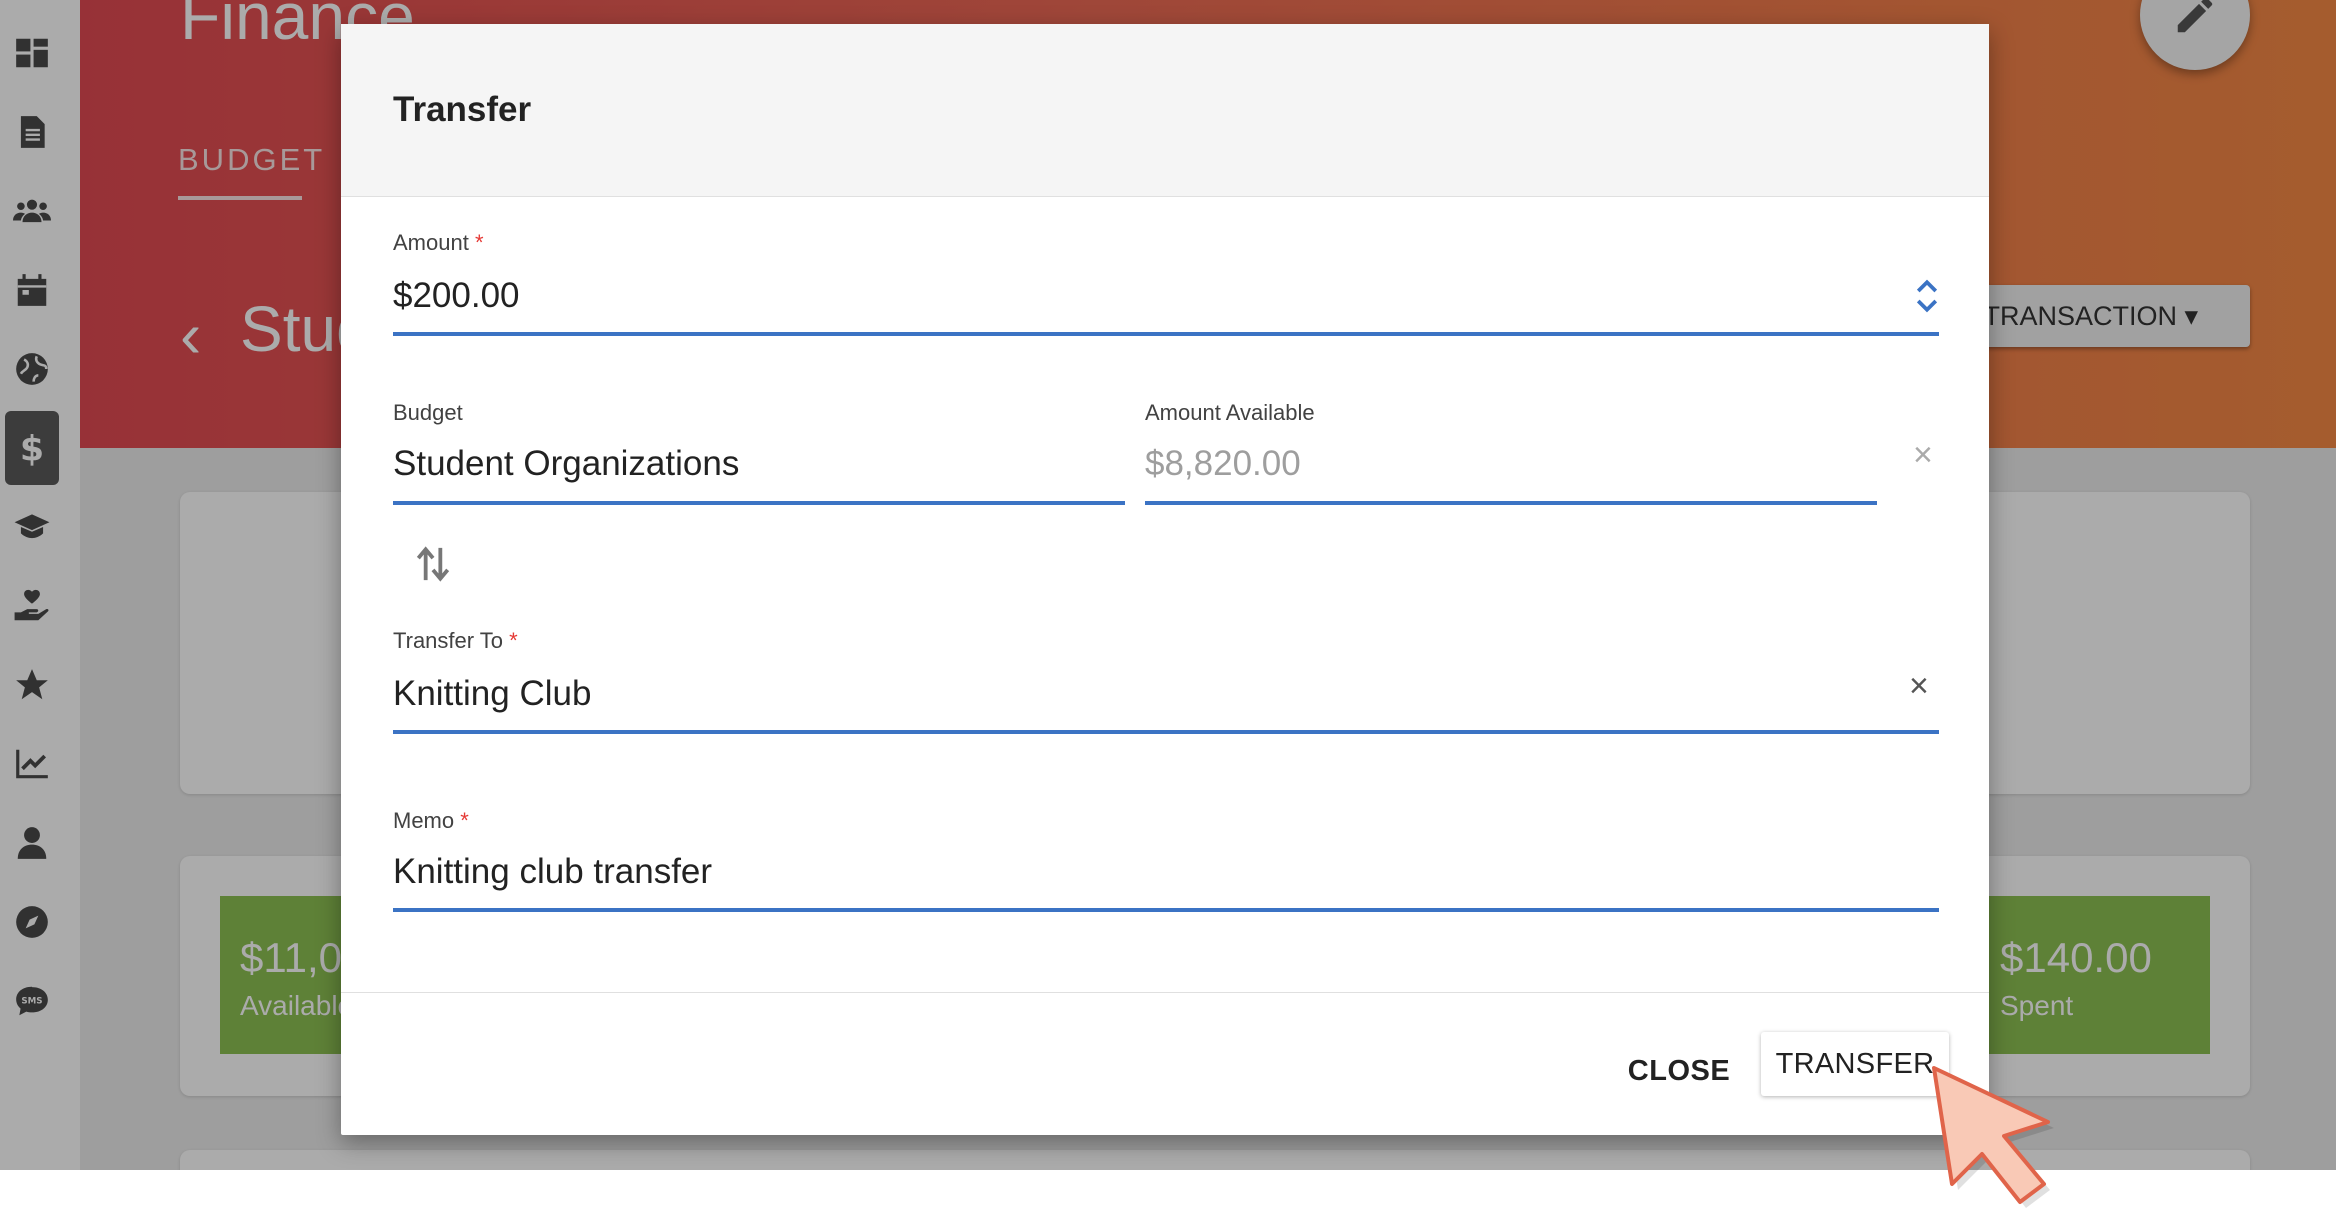  Describe the element at coordinates (566, 464) in the screenshot. I see `budget-select: Student Organizations` at that location.